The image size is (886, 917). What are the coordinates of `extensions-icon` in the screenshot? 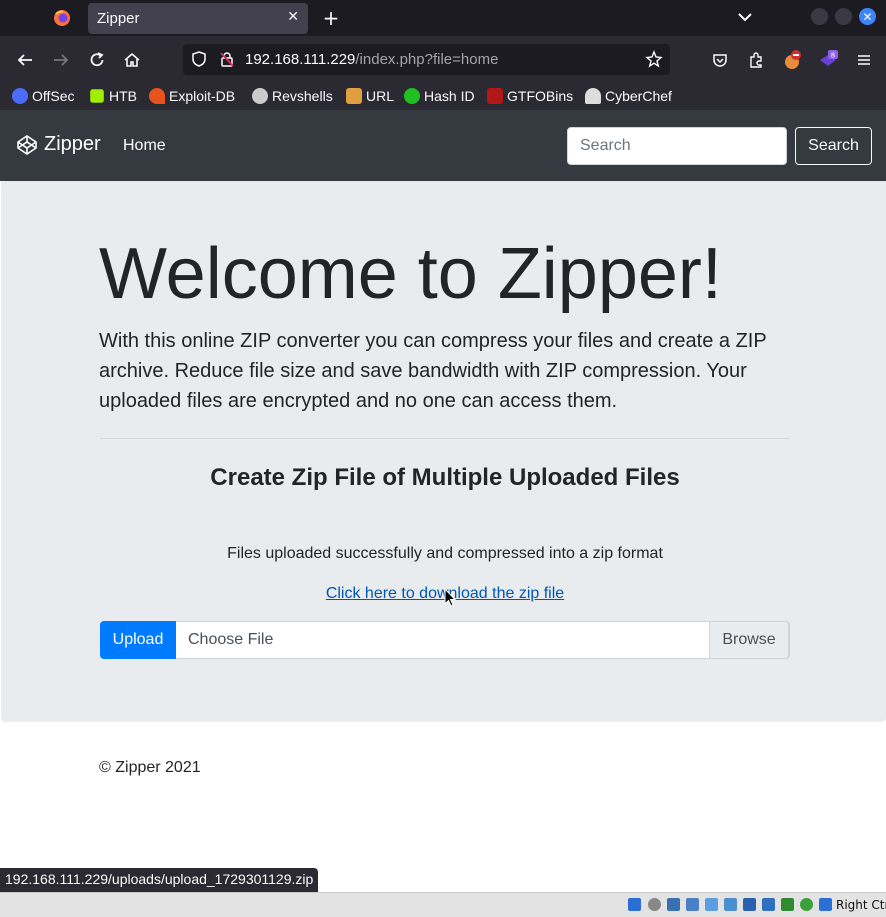 It's located at (756, 60).